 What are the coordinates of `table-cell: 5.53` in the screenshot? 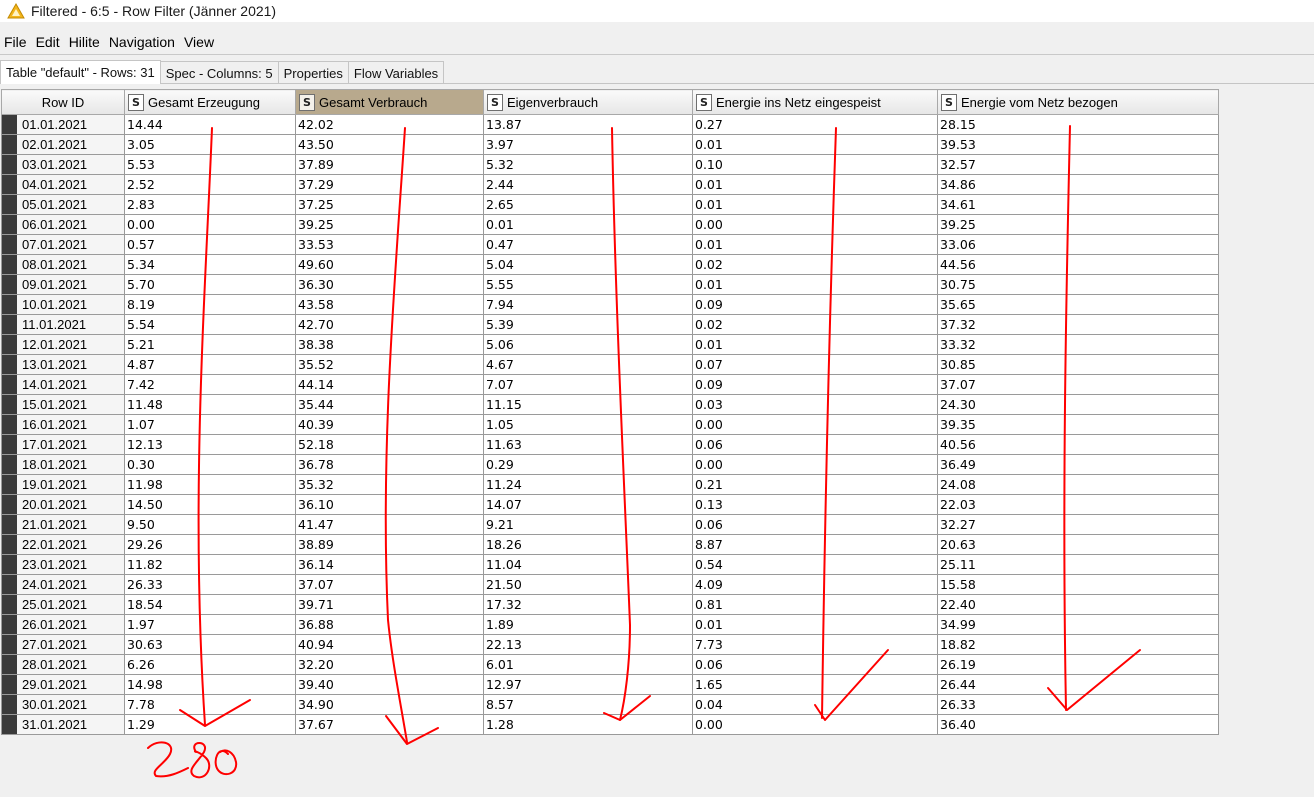 It's located at (210, 164).